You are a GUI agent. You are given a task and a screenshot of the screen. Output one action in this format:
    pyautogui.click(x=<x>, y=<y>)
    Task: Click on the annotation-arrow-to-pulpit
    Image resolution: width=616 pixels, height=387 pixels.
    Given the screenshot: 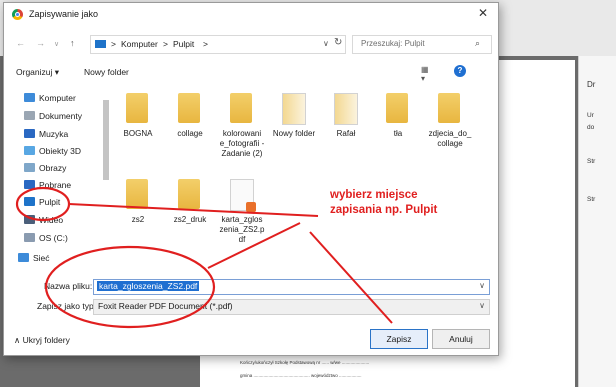 What is the action you would take?
    pyautogui.click(x=193, y=210)
    